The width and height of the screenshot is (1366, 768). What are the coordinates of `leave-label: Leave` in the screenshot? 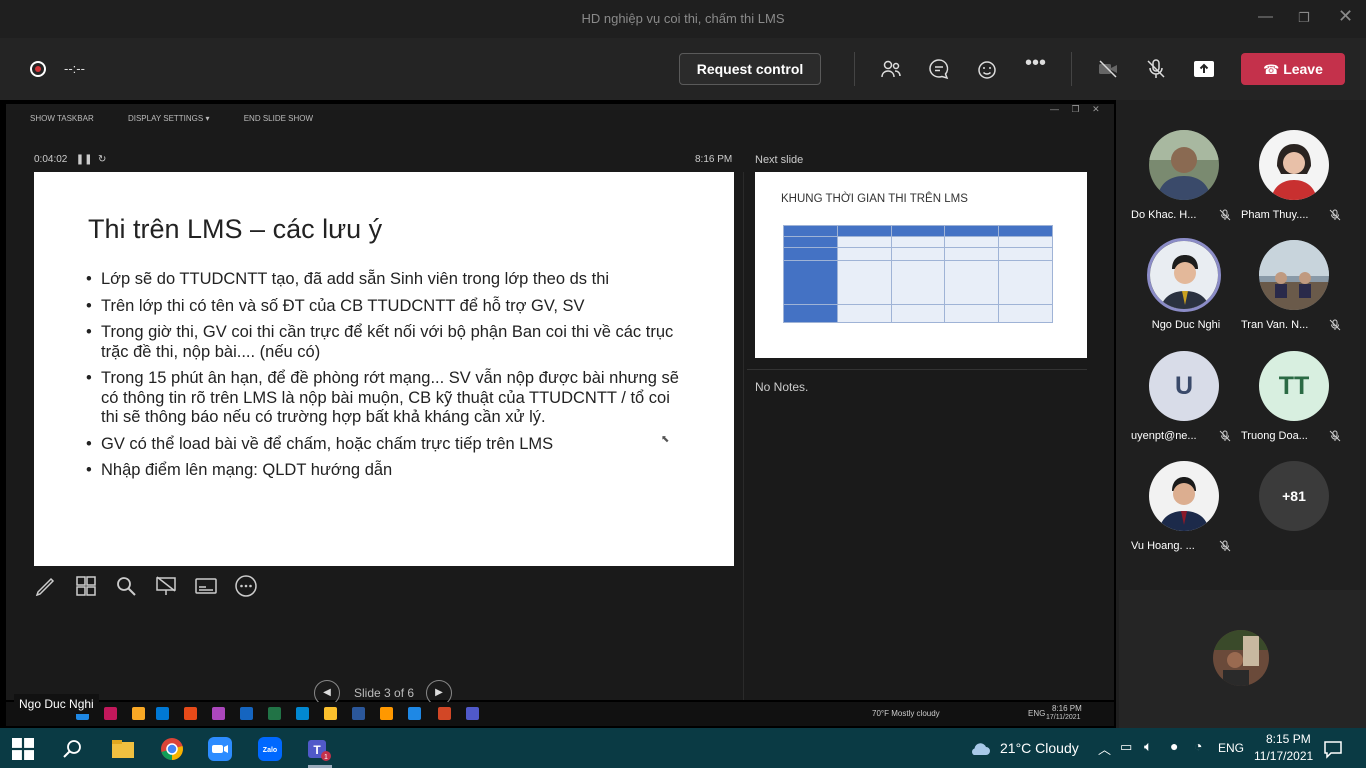 It's located at (1303, 69).